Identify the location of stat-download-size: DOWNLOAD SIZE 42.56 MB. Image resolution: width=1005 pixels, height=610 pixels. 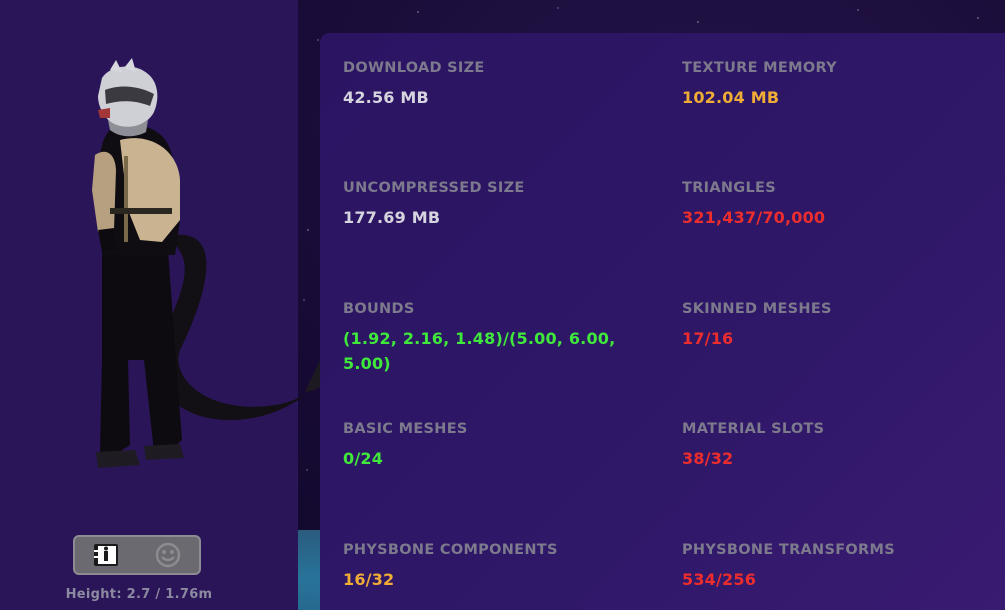
(493, 84).